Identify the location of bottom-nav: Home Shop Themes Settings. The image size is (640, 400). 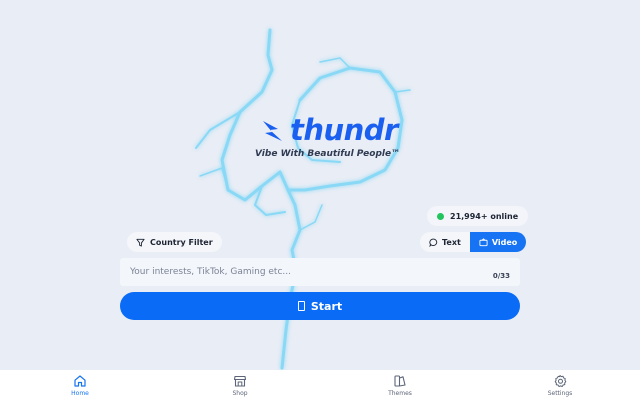
(320, 385).